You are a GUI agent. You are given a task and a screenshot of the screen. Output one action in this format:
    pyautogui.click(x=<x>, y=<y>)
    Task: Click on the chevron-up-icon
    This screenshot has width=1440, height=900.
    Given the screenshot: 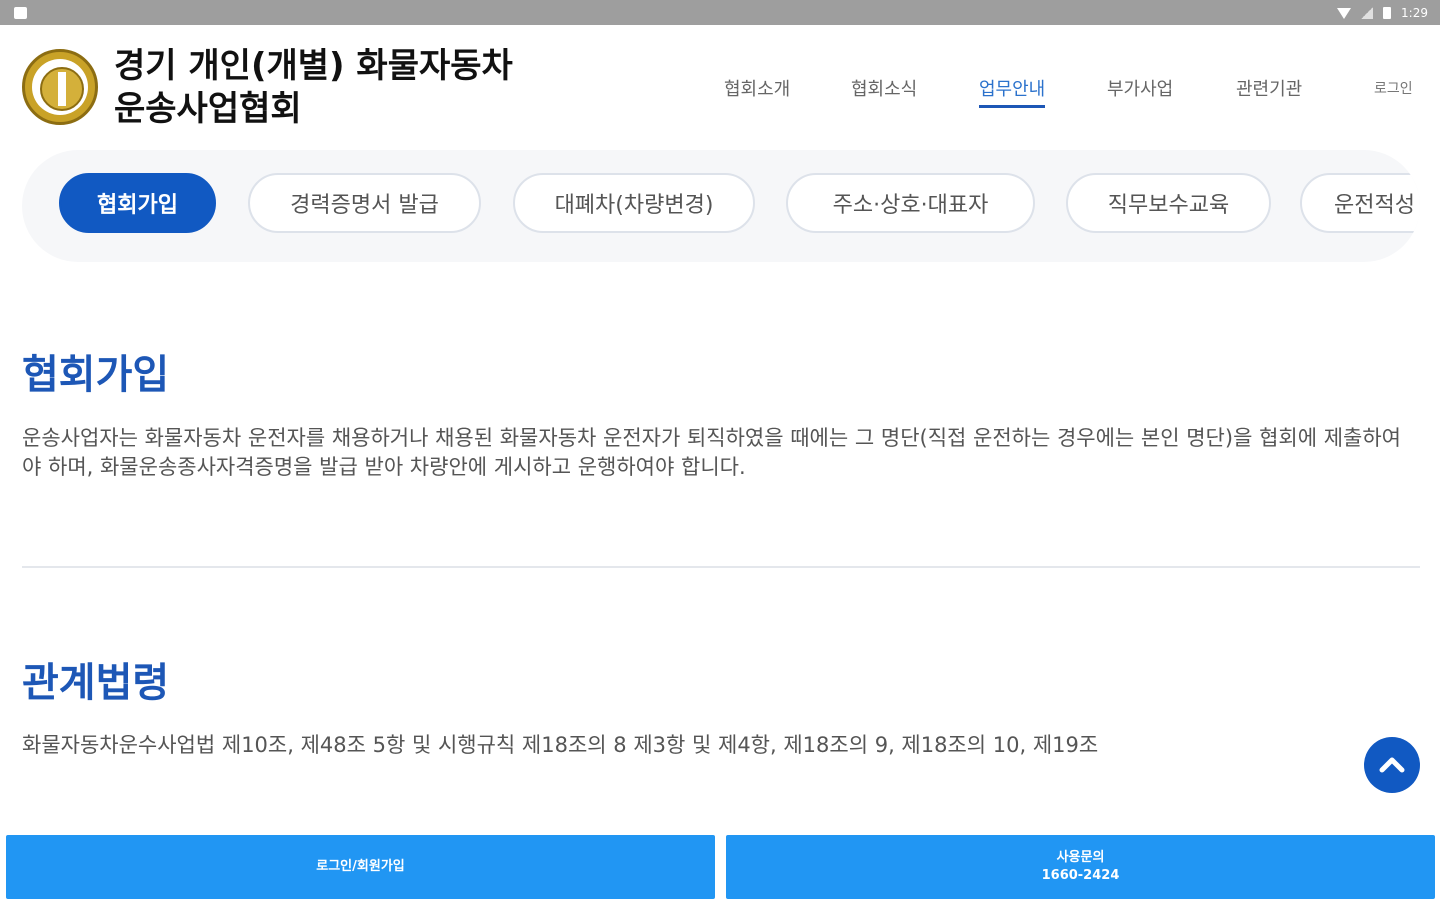 What is the action you would take?
    pyautogui.click(x=1392, y=765)
    